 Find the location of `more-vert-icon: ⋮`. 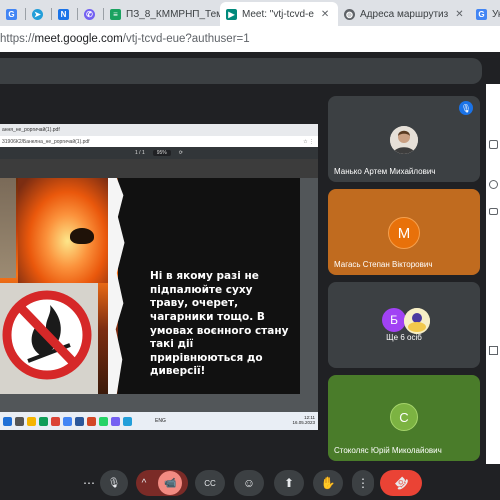

more-vert-icon: ⋮ is located at coordinates (363, 483).